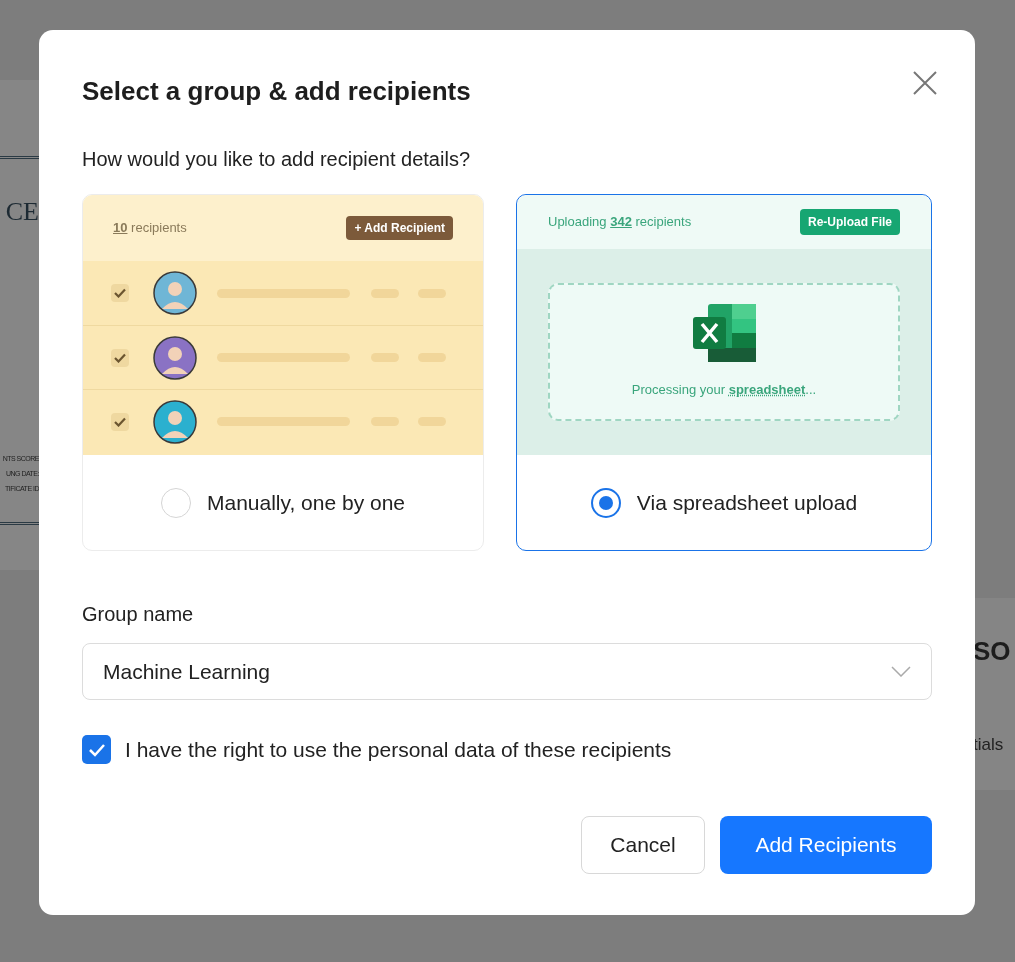  Describe the element at coordinates (150, 228) in the screenshot. I see `recipient-count: 10 recipients` at that location.